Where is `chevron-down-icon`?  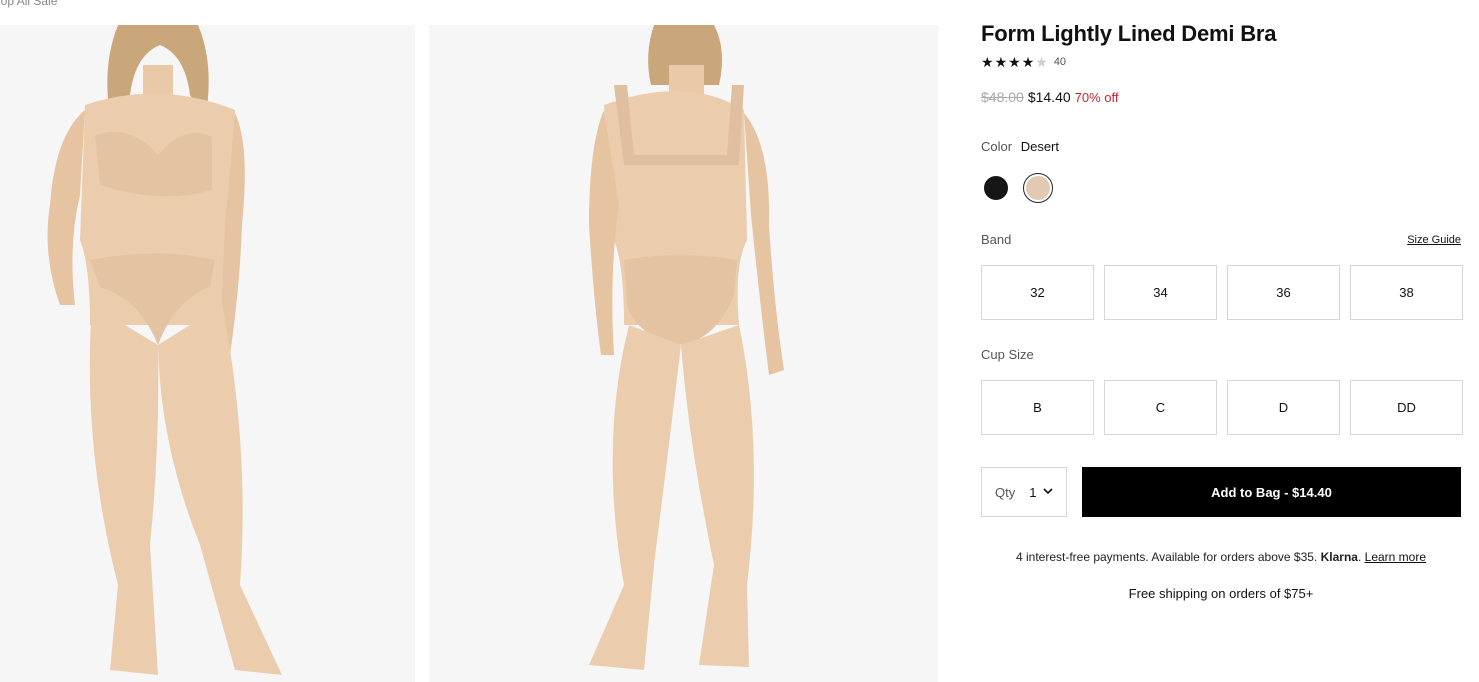
chevron-down-icon is located at coordinates (1048, 492).